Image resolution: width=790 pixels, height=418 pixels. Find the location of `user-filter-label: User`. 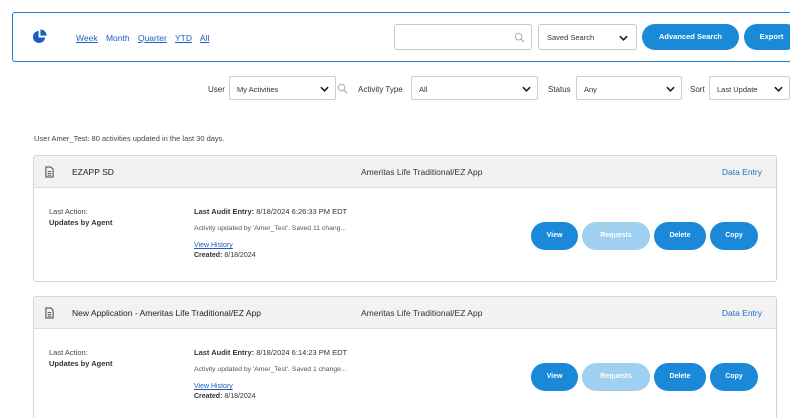

user-filter-label: User is located at coordinates (216, 89).